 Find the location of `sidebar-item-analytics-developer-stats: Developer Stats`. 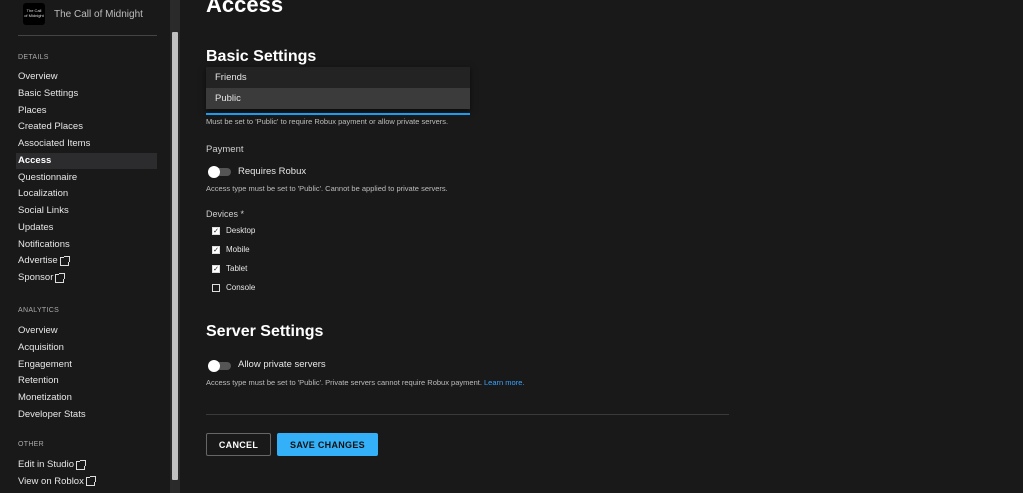

sidebar-item-analytics-developer-stats: Developer Stats is located at coordinates (86, 415).